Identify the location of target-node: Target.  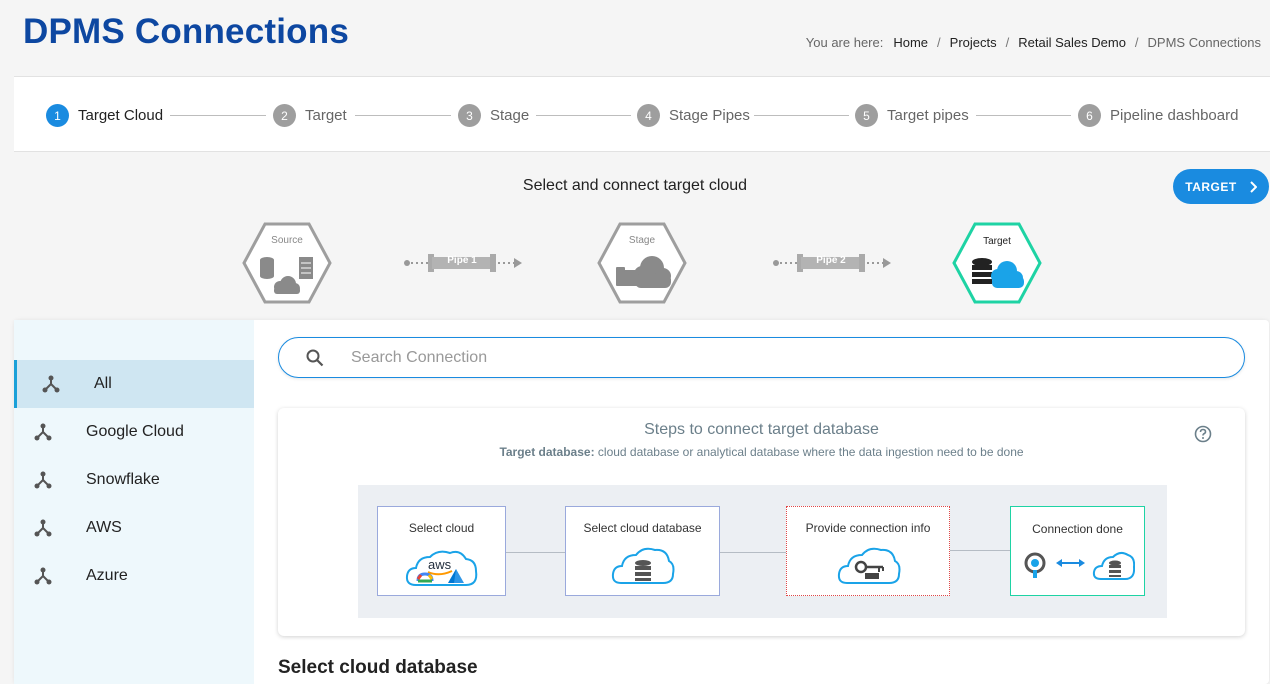
(997, 263).